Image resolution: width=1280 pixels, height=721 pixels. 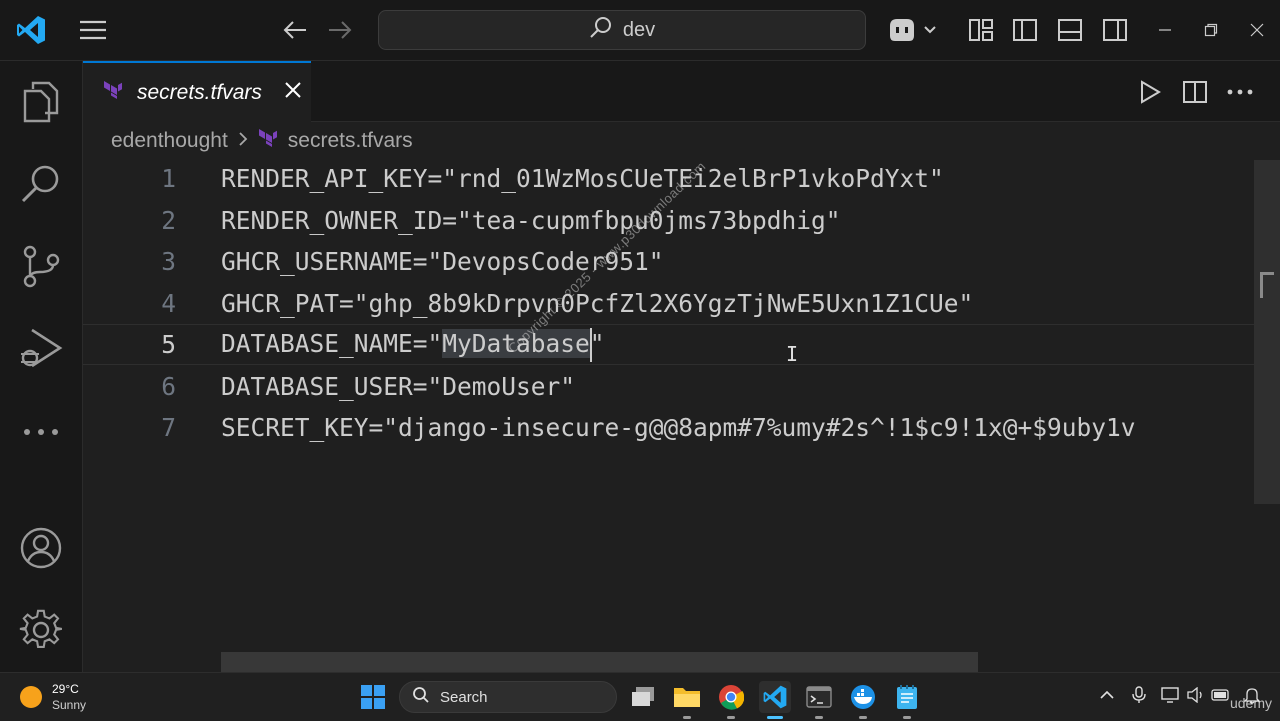 What do you see at coordinates (168, 427) in the screenshot?
I see `line-number: 7` at bounding box center [168, 427].